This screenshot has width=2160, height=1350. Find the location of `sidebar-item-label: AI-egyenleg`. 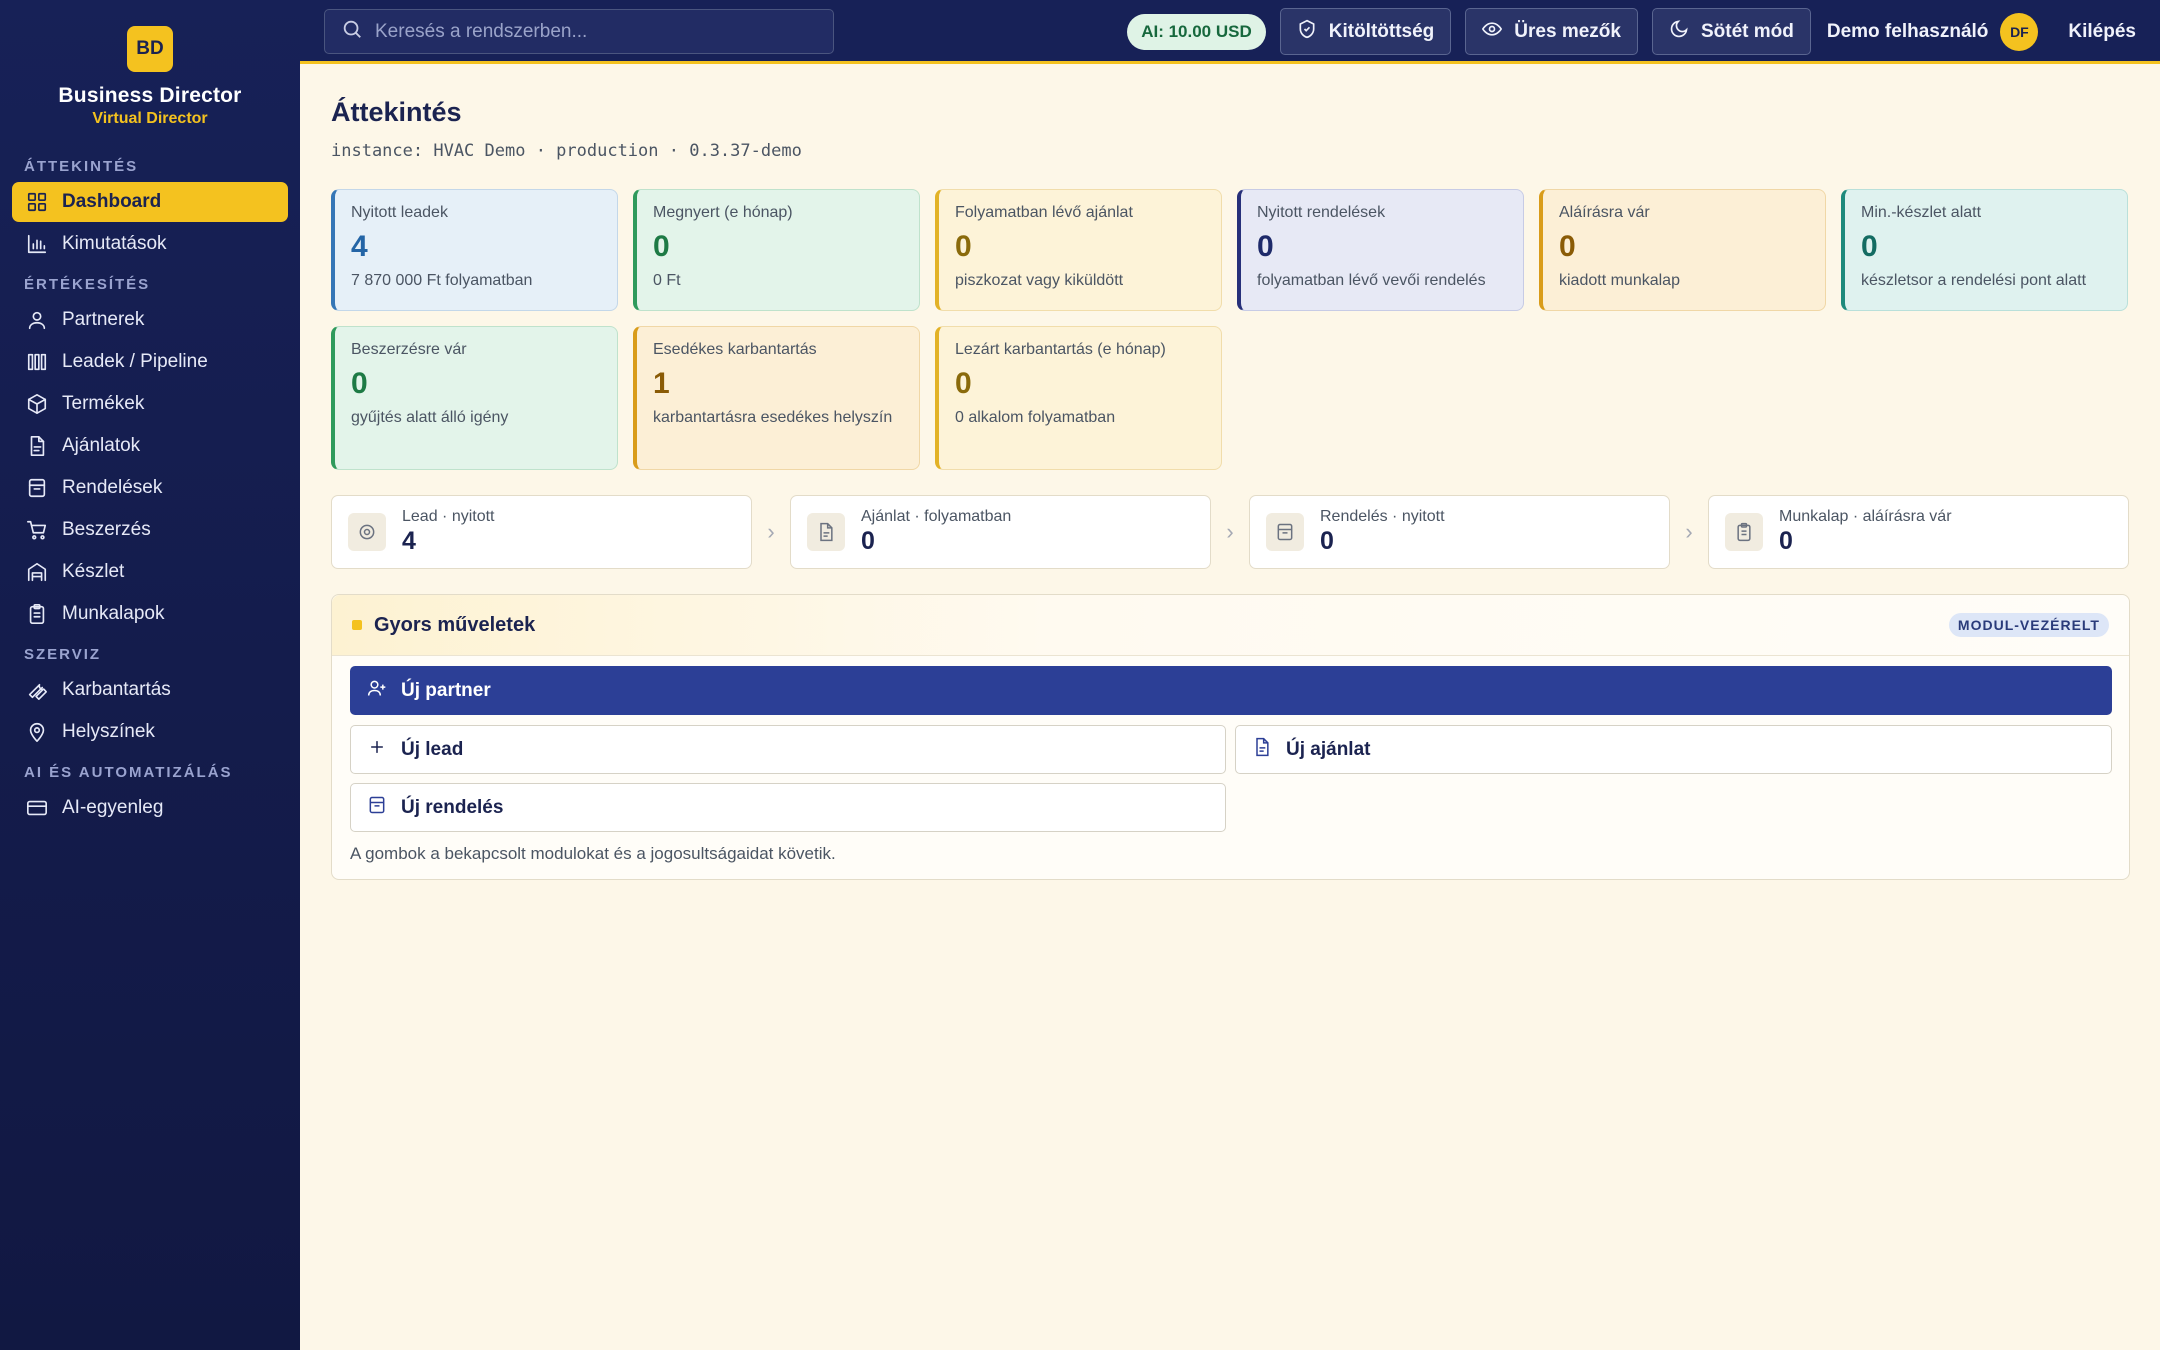

sidebar-item-label: AI-egyenleg is located at coordinates (113, 807).